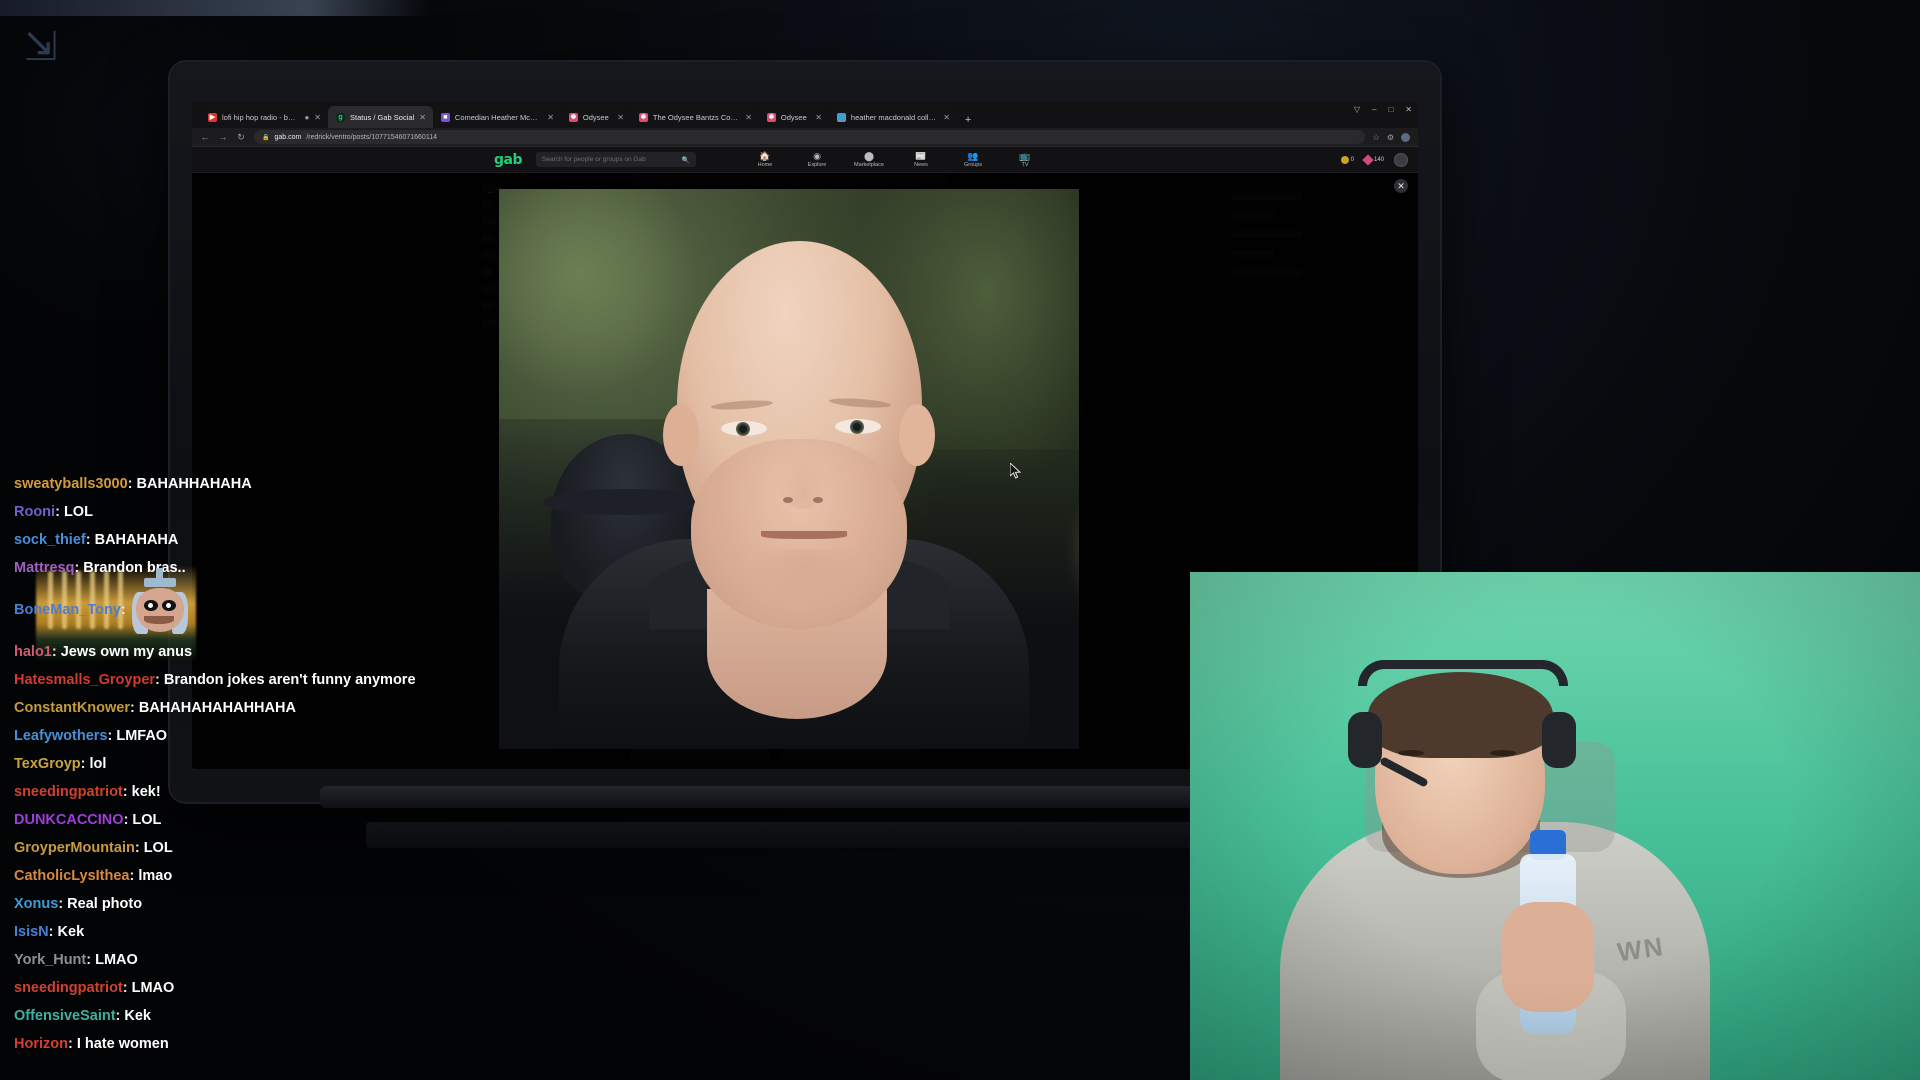  What do you see at coordinates (1016, 471) in the screenshot?
I see `mouse-cursor-icon` at bounding box center [1016, 471].